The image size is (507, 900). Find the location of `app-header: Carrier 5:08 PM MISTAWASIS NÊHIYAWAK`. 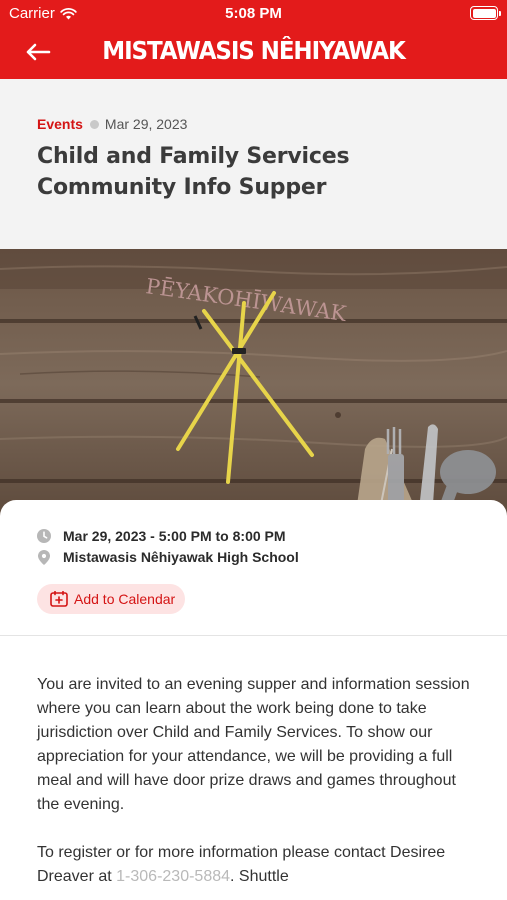

app-header: Carrier 5:08 PM MISTAWASIS NÊHIYAWAK is located at coordinates (253, 39).